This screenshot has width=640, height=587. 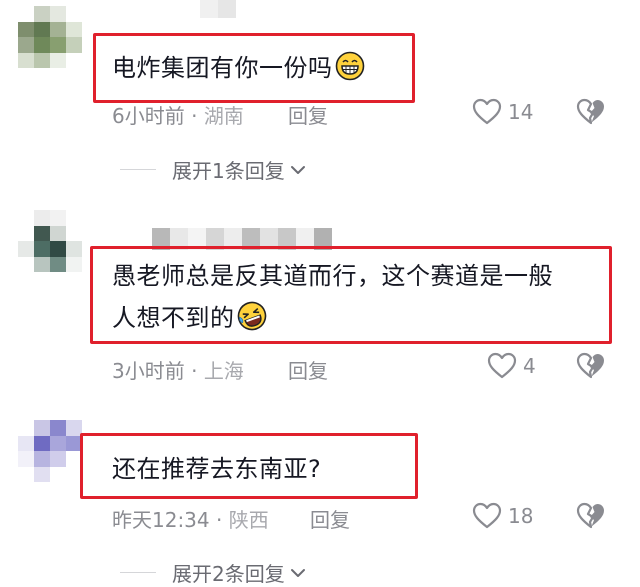 What do you see at coordinates (223, 371) in the screenshot?
I see `comment-location: 上海` at bounding box center [223, 371].